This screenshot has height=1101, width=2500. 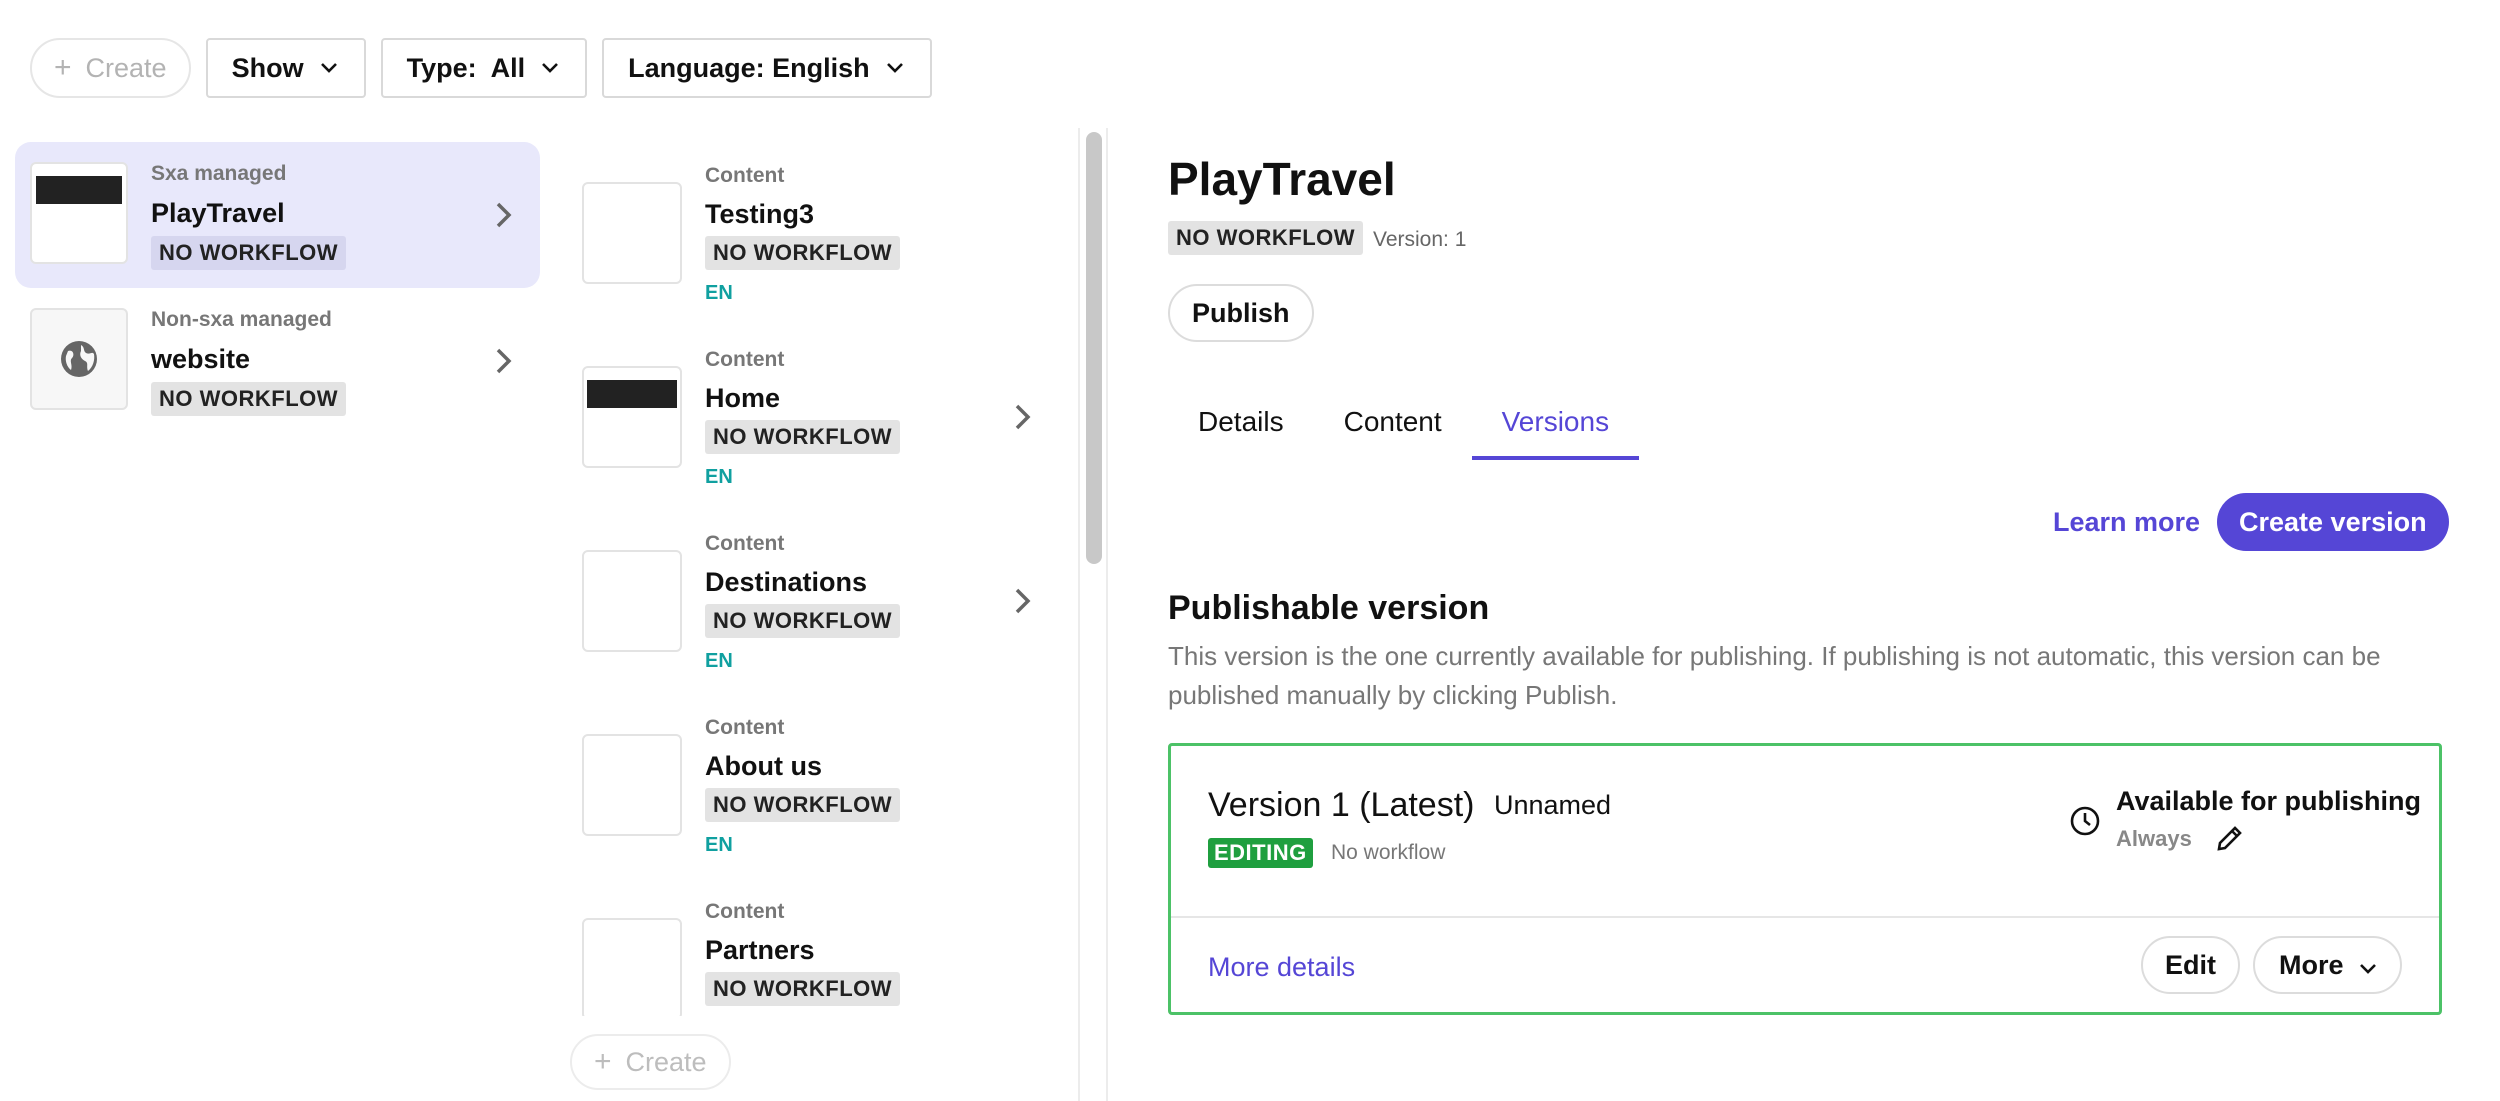 What do you see at coordinates (763, 766) in the screenshot?
I see `content-name: About us` at bounding box center [763, 766].